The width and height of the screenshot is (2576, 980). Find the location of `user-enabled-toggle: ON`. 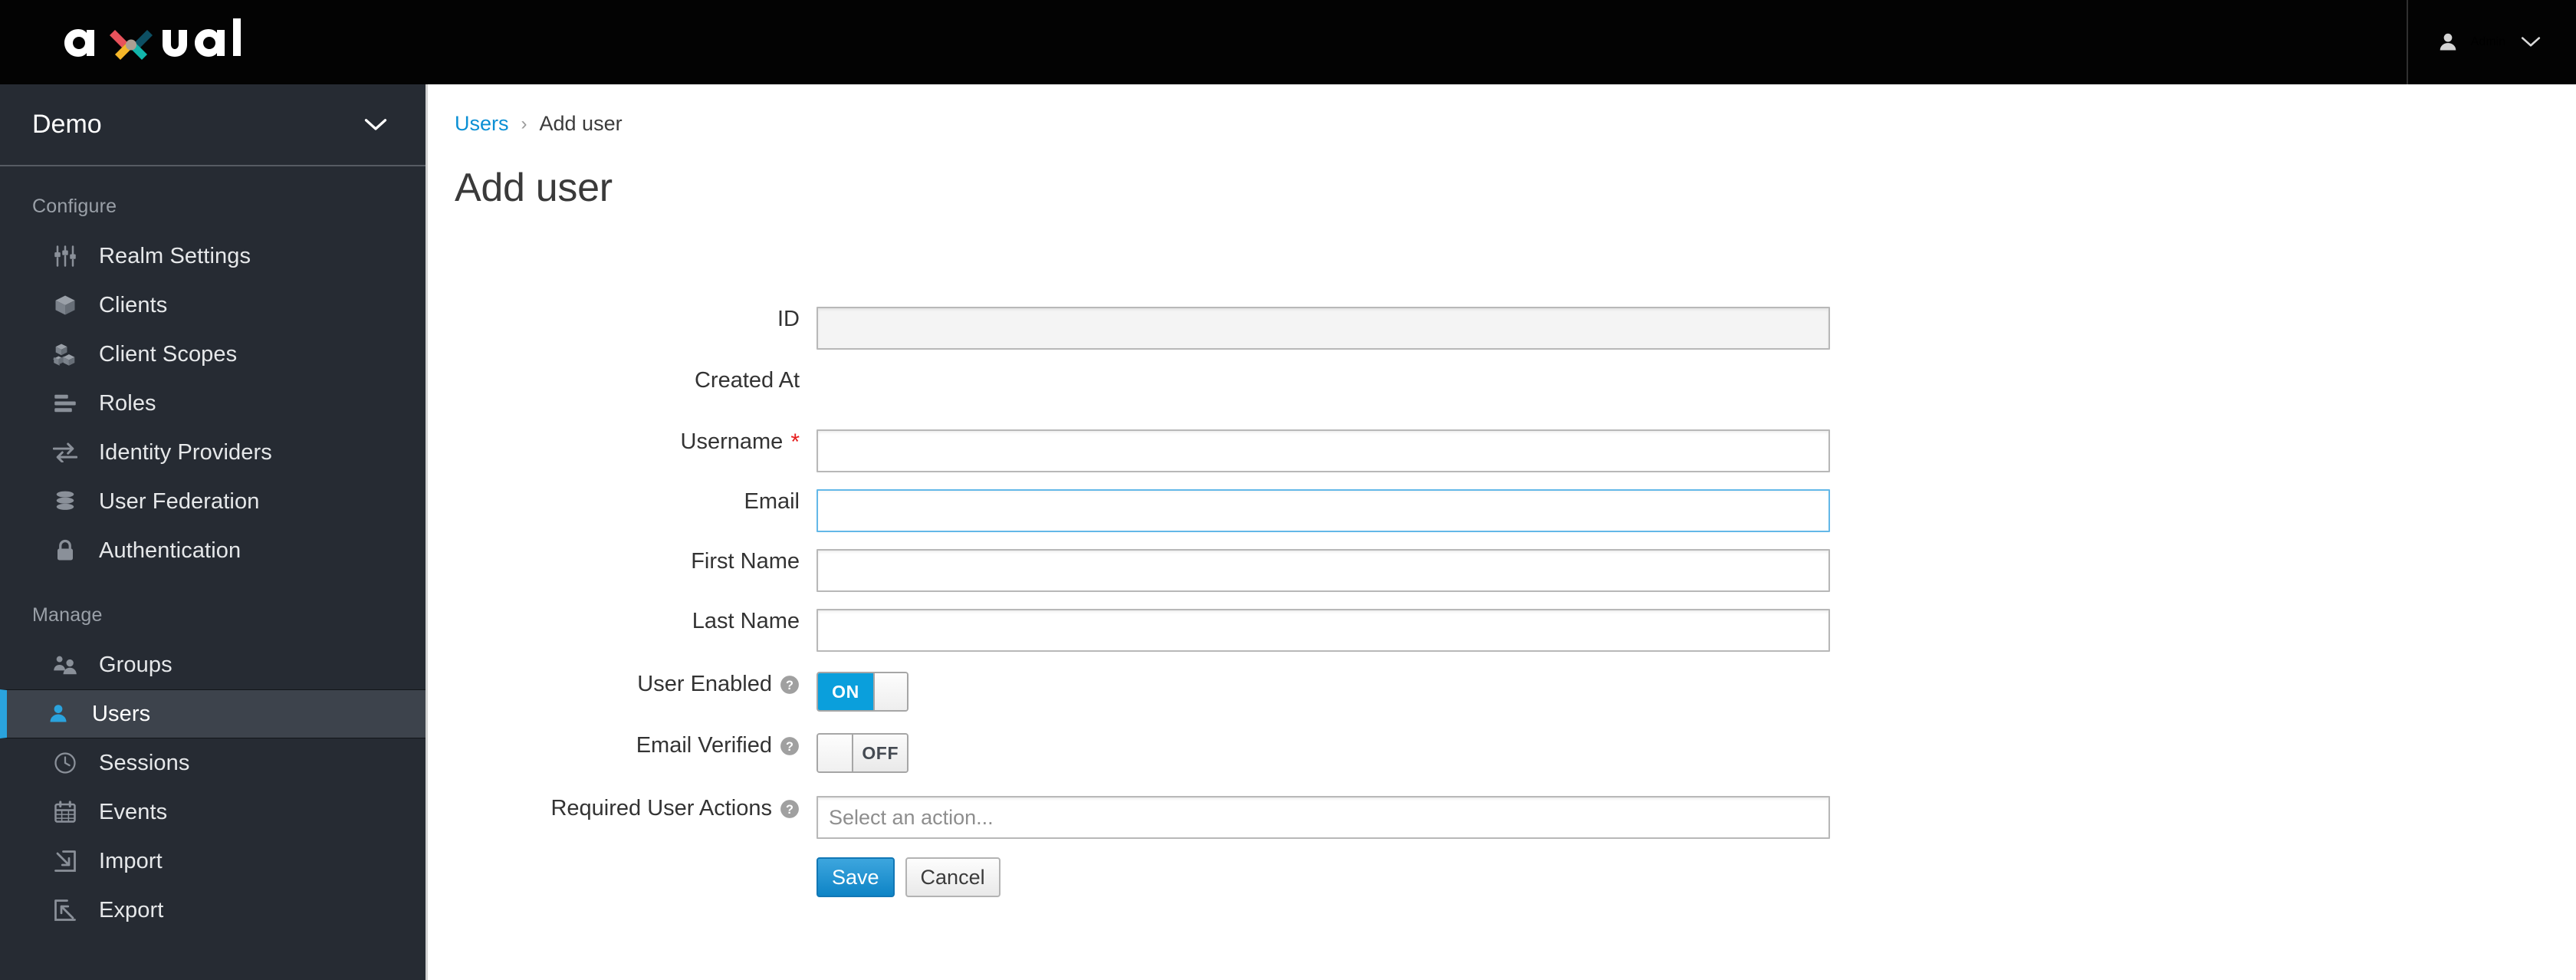

user-enabled-toggle: ON is located at coordinates (863, 692).